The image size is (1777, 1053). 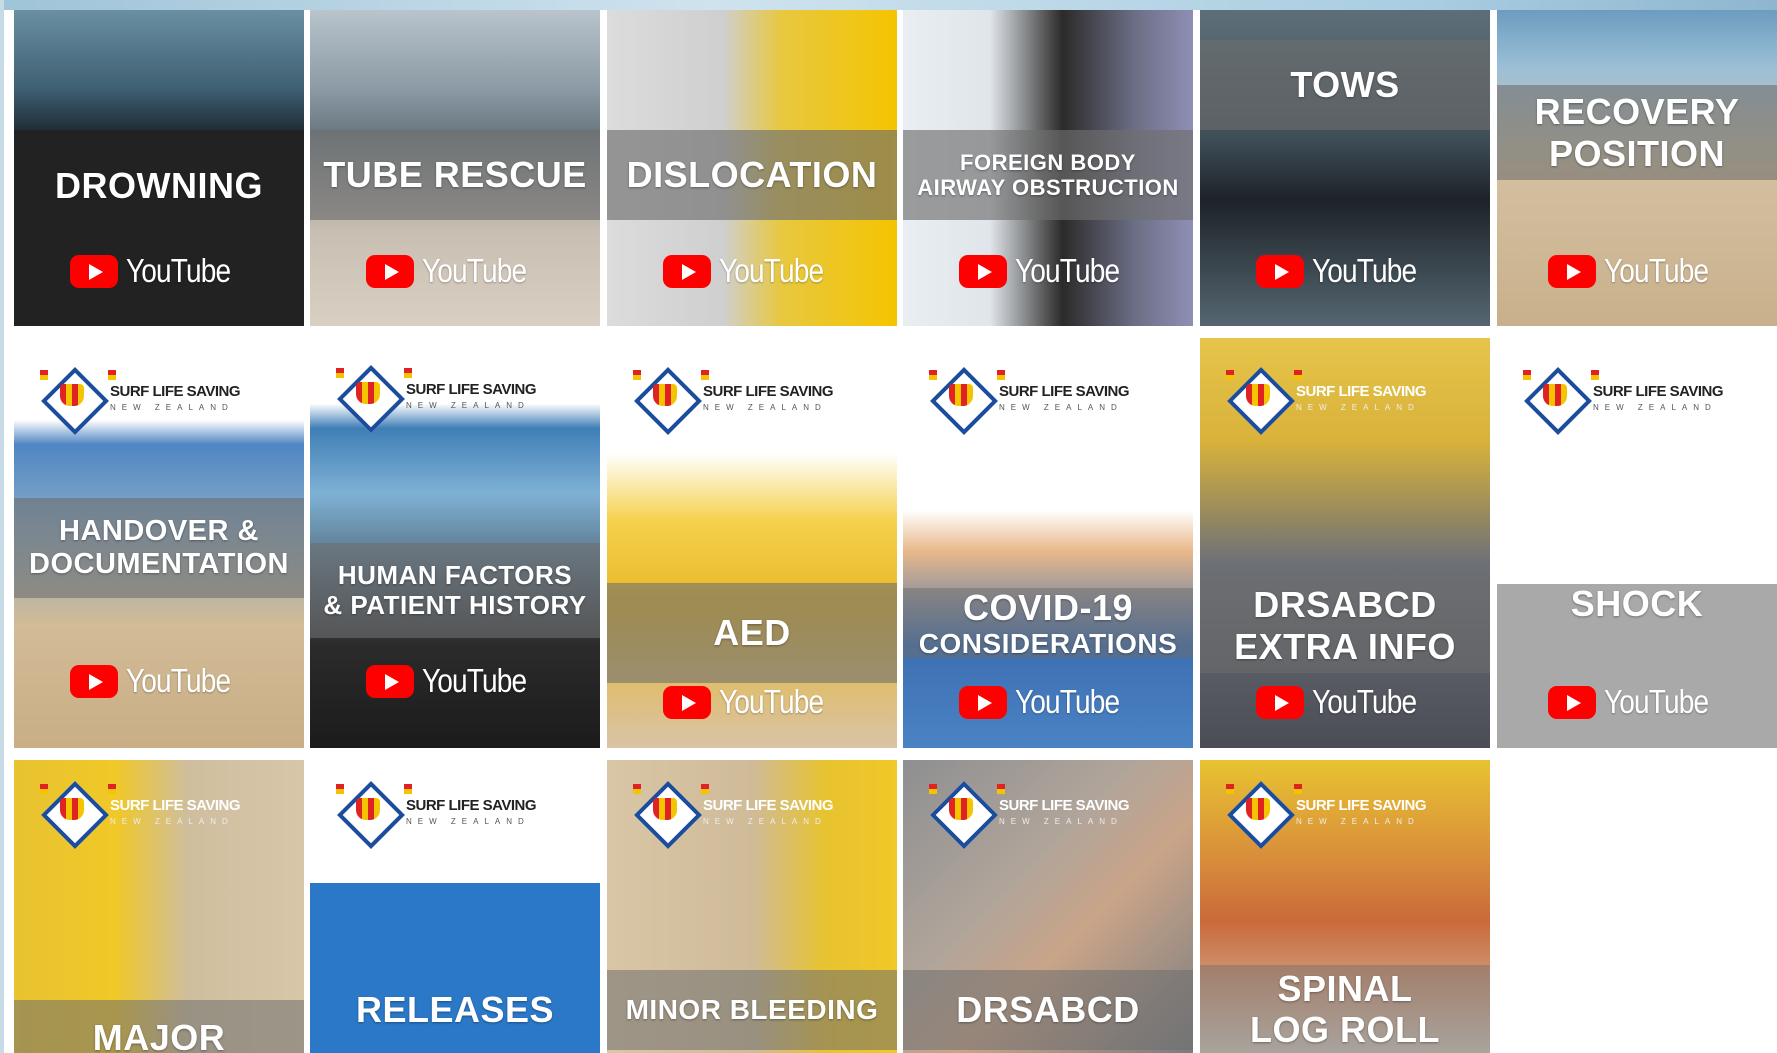 What do you see at coordinates (1345, 605) in the screenshot?
I see `tile-title-line-1: DRSABCD` at bounding box center [1345, 605].